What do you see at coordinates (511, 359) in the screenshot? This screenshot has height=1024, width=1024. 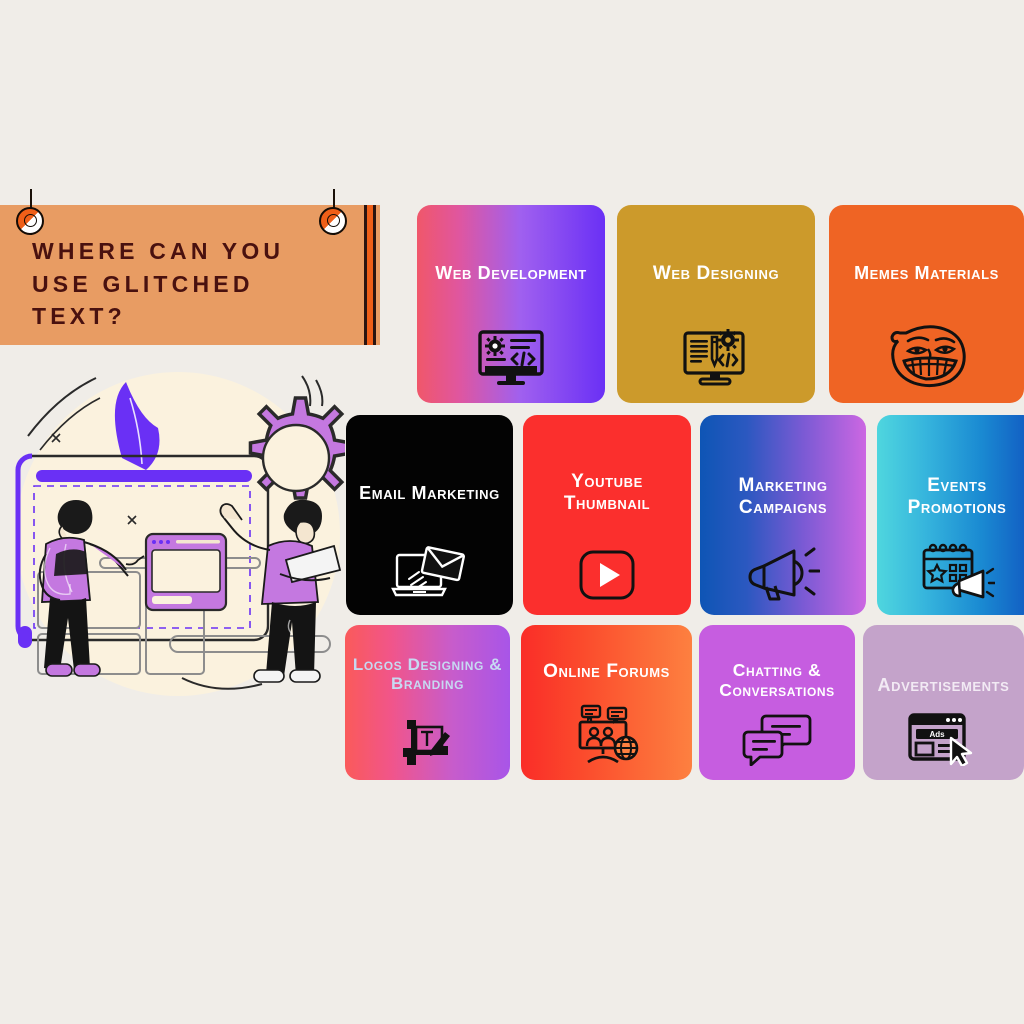 I see `monitor-gear-code-icon` at bounding box center [511, 359].